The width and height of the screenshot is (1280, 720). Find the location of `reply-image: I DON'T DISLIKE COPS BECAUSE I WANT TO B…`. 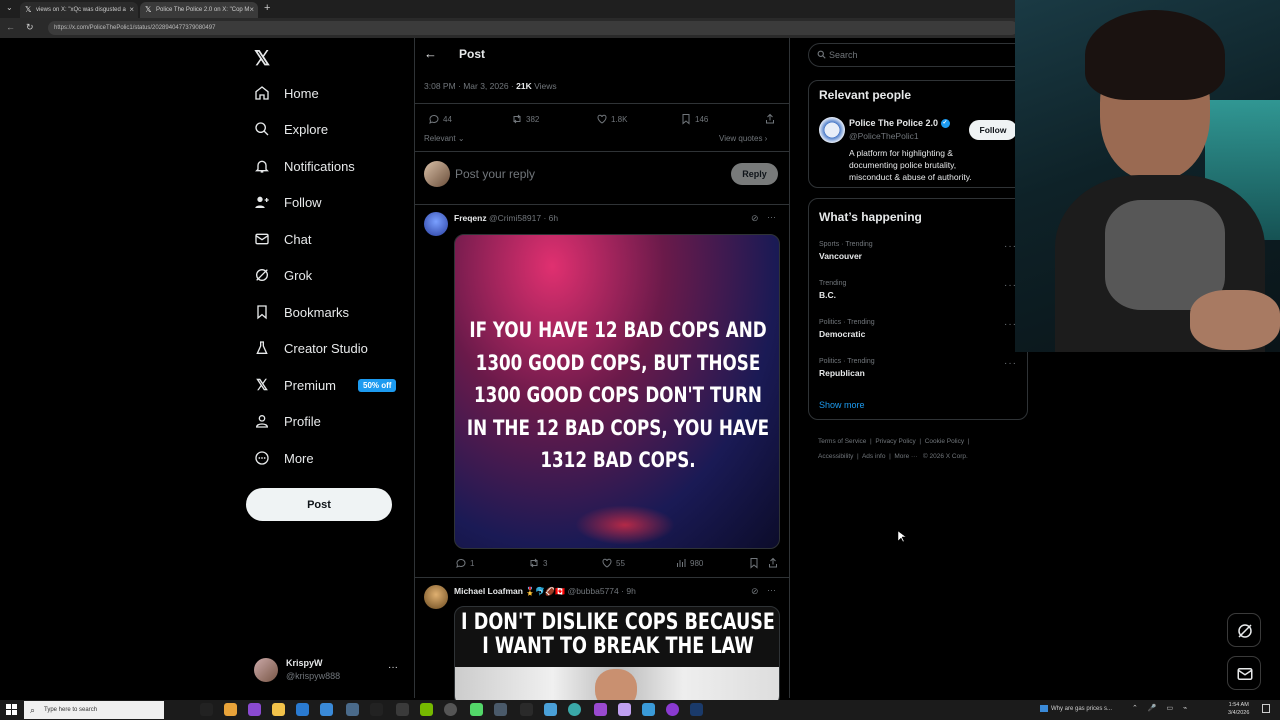

reply-image: I DON'T DISLIKE COPS BECAUSE I WANT TO B… is located at coordinates (617, 653).